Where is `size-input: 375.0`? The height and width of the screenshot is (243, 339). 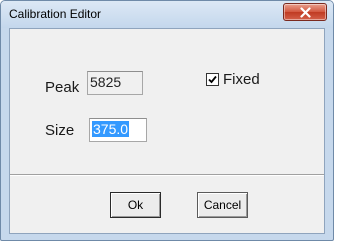
size-input: 375.0 is located at coordinates (118, 130).